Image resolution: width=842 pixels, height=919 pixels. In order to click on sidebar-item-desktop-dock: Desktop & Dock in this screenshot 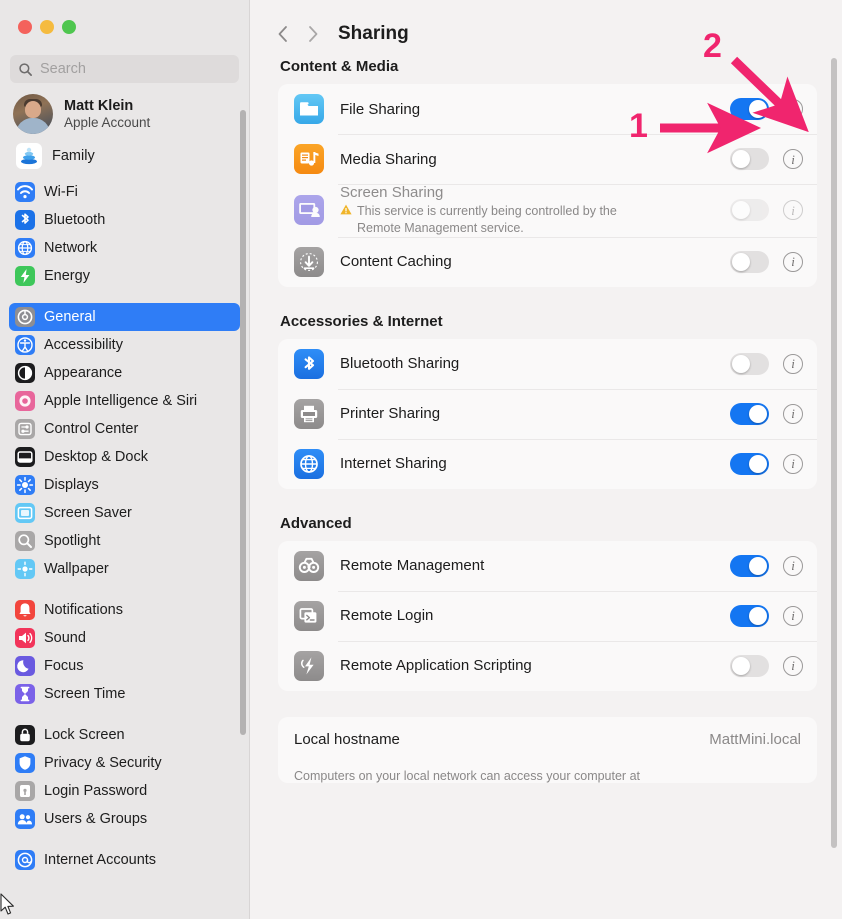, I will do `click(124, 457)`.